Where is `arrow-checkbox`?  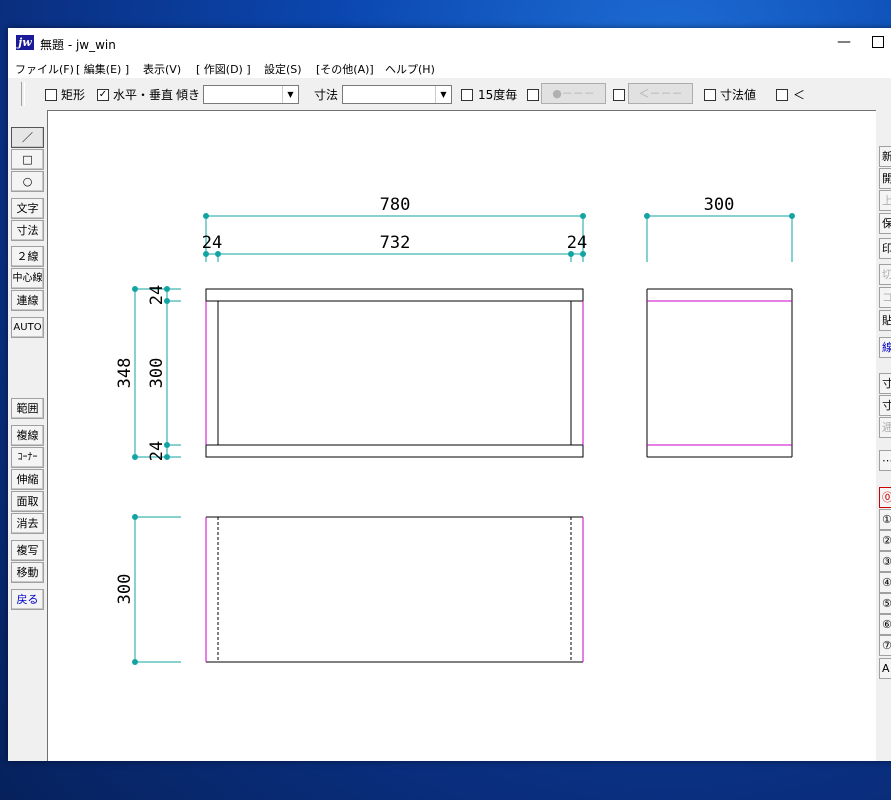 arrow-checkbox is located at coordinates (619, 95).